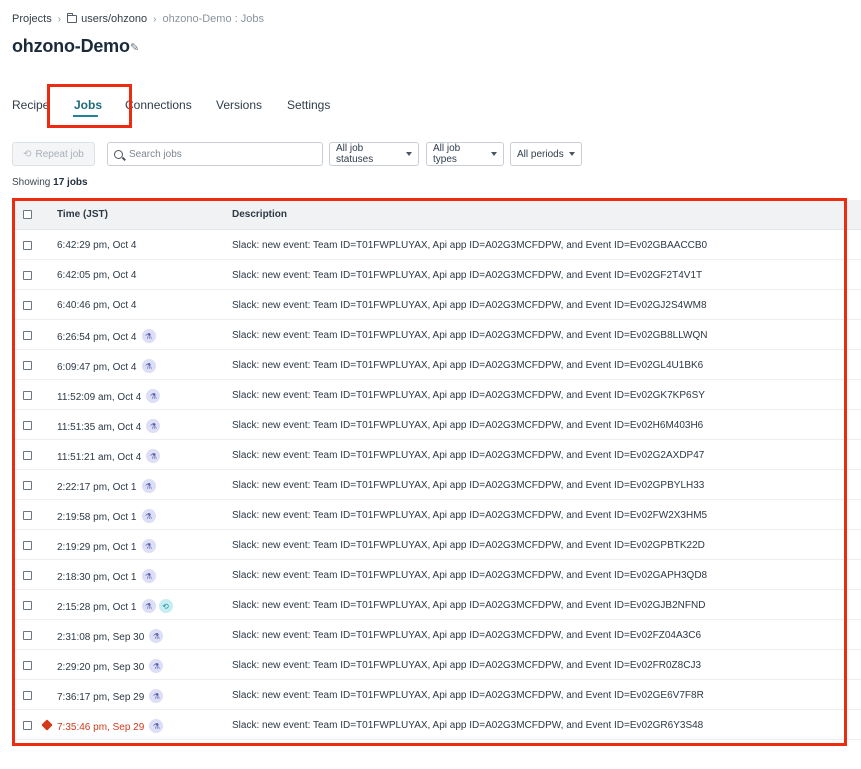  I want to click on job-status-filter: All job statuses, so click(374, 154).